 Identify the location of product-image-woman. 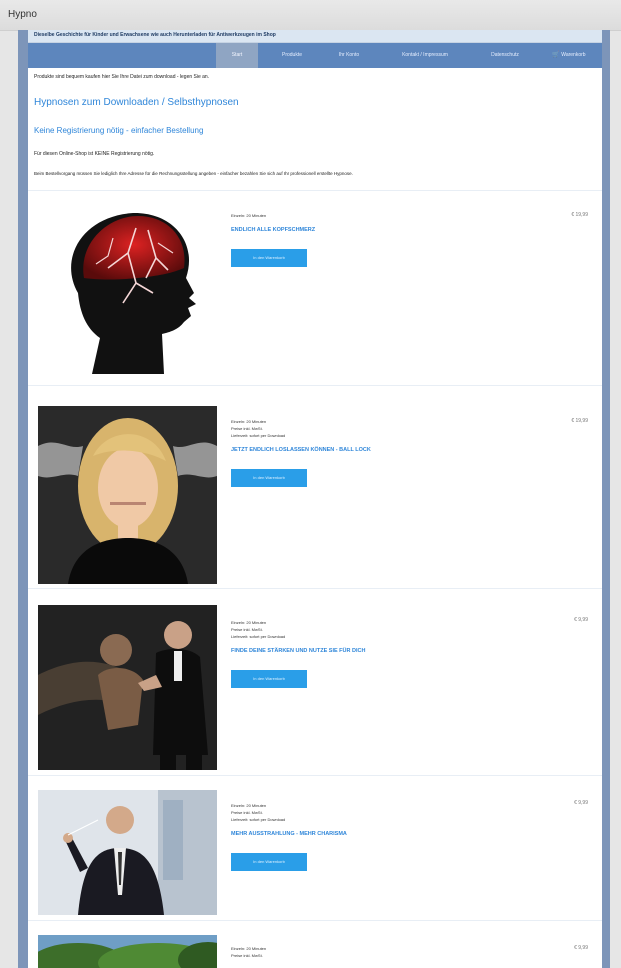
(127, 495).